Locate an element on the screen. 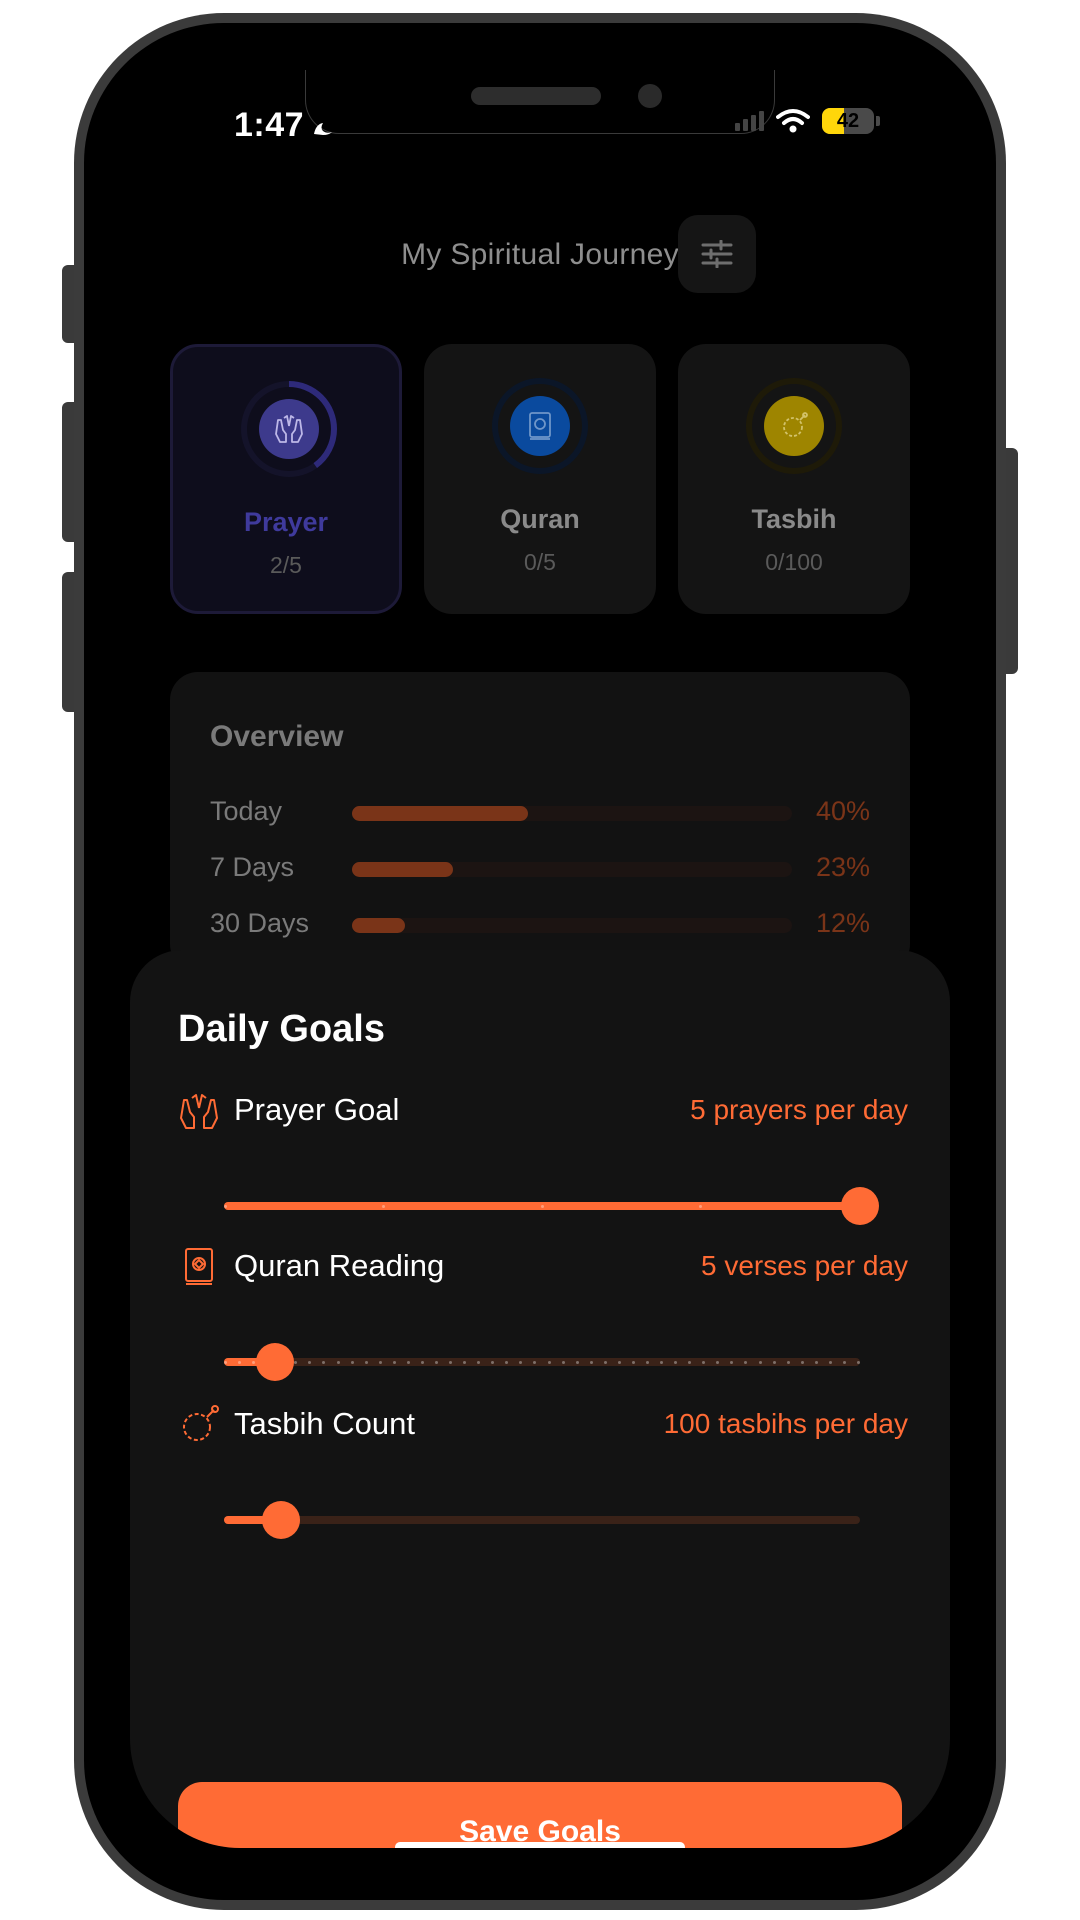 The height and width of the screenshot is (1920, 1080). battery-percentage: 42 is located at coordinates (848, 120).